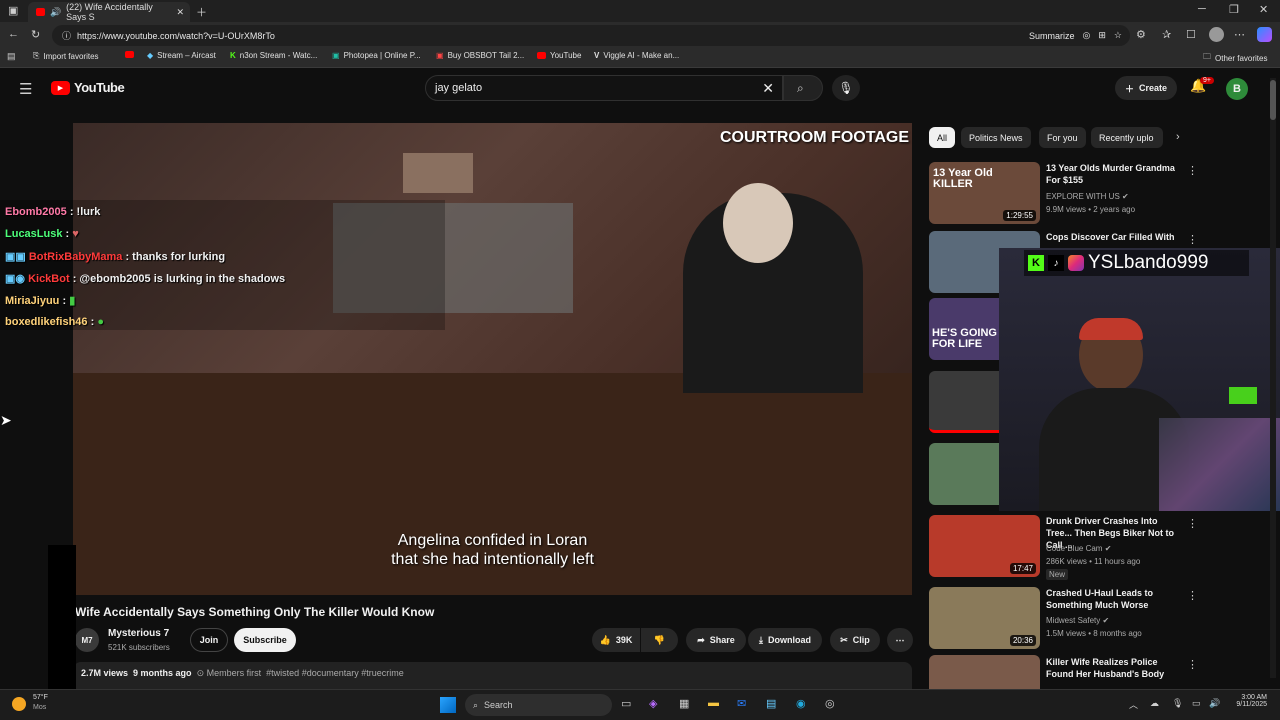 The width and height of the screenshot is (1280, 720). Describe the element at coordinates (209, 640) in the screenshot. I see `join-button: Join` at that location.